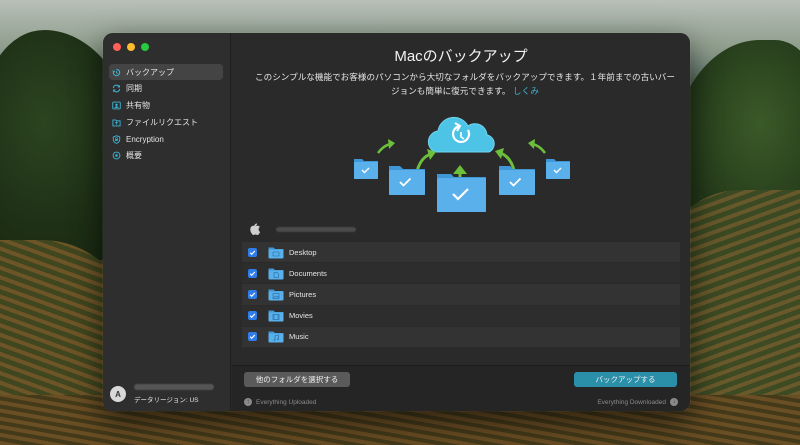 Image resolution: width=800 pixels, height=445 pixels. What do you see at coordinates (166, 156) in the screenshot?
I see `sidebar-item-overview: 概要` at bounding box center [166, 156].